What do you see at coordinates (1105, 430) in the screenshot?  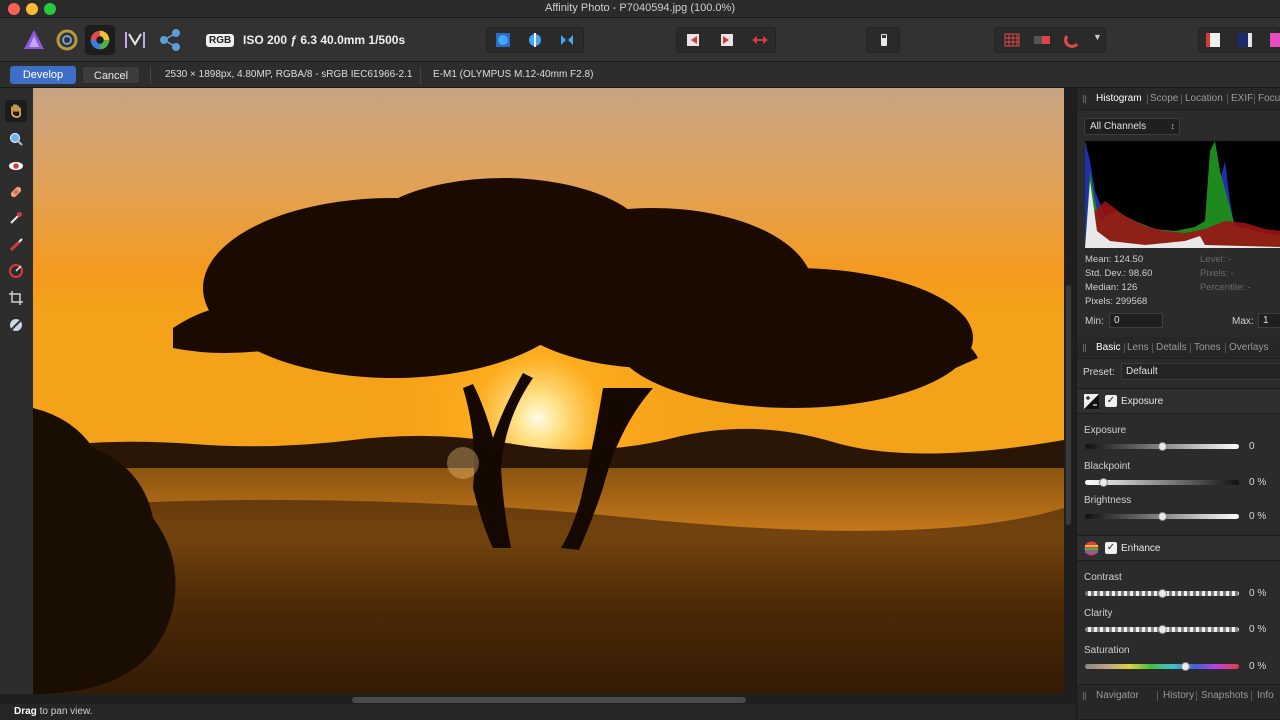 I see `exposure-label: Exposure` at bounding box center [1105, 430].